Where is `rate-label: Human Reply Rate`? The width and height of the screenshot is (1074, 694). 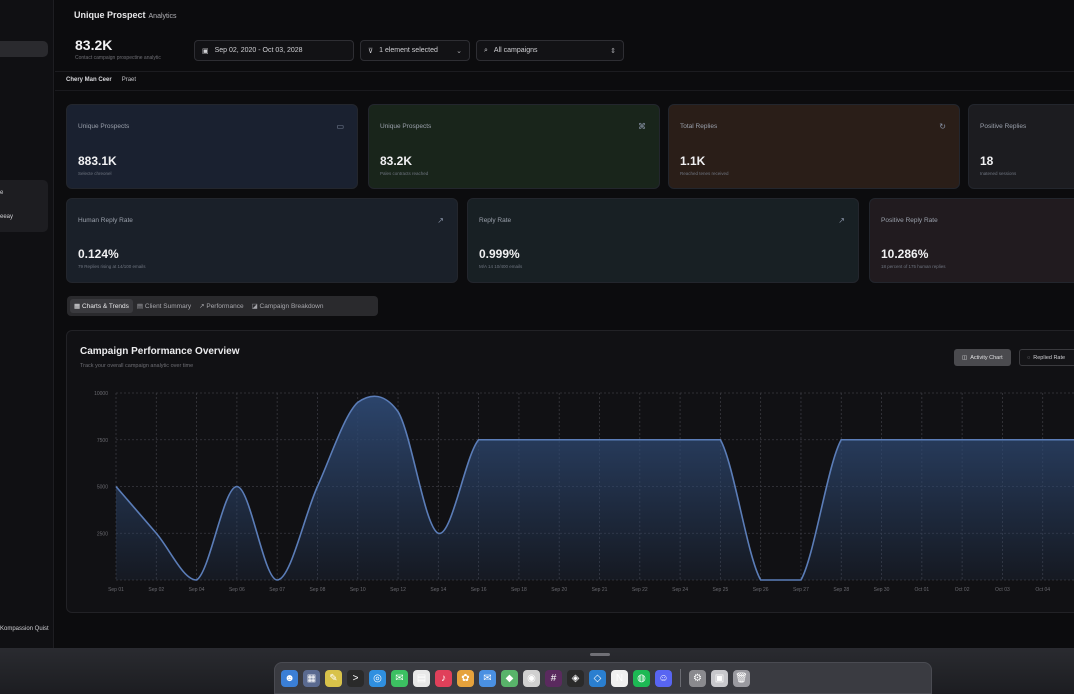
rate-label: Human Reply Rate is located at coordinates (105, 220).